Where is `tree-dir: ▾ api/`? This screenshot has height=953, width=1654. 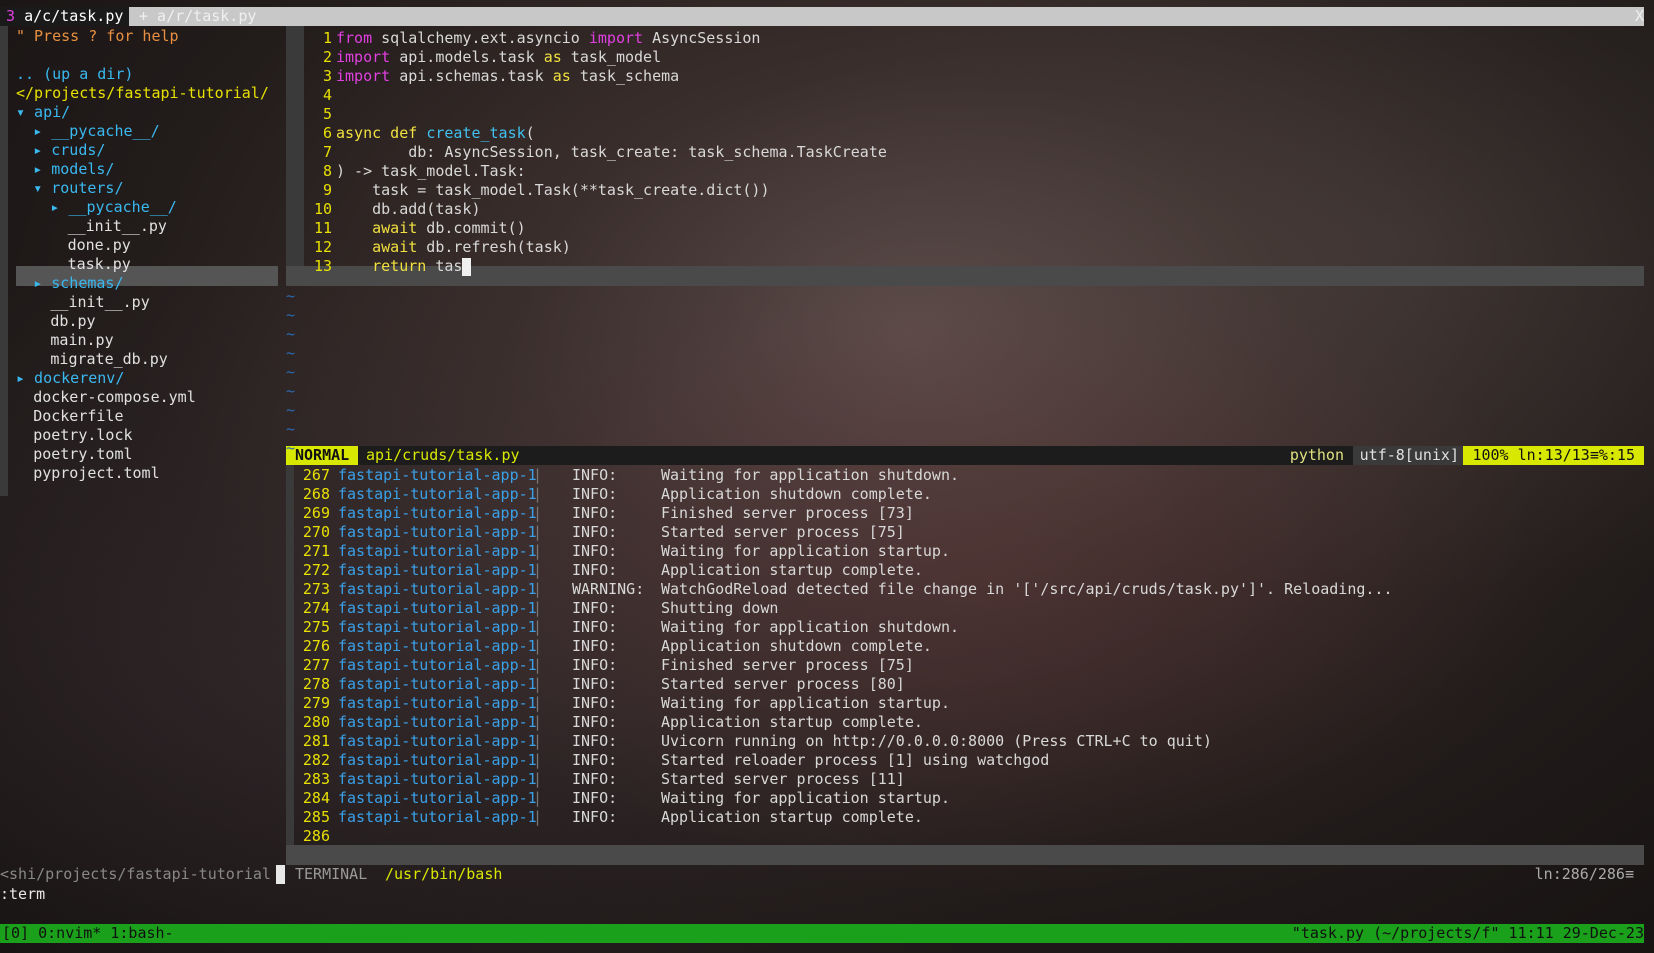
tree-dir: ▾ api/ is located at coordinates (43, 112).